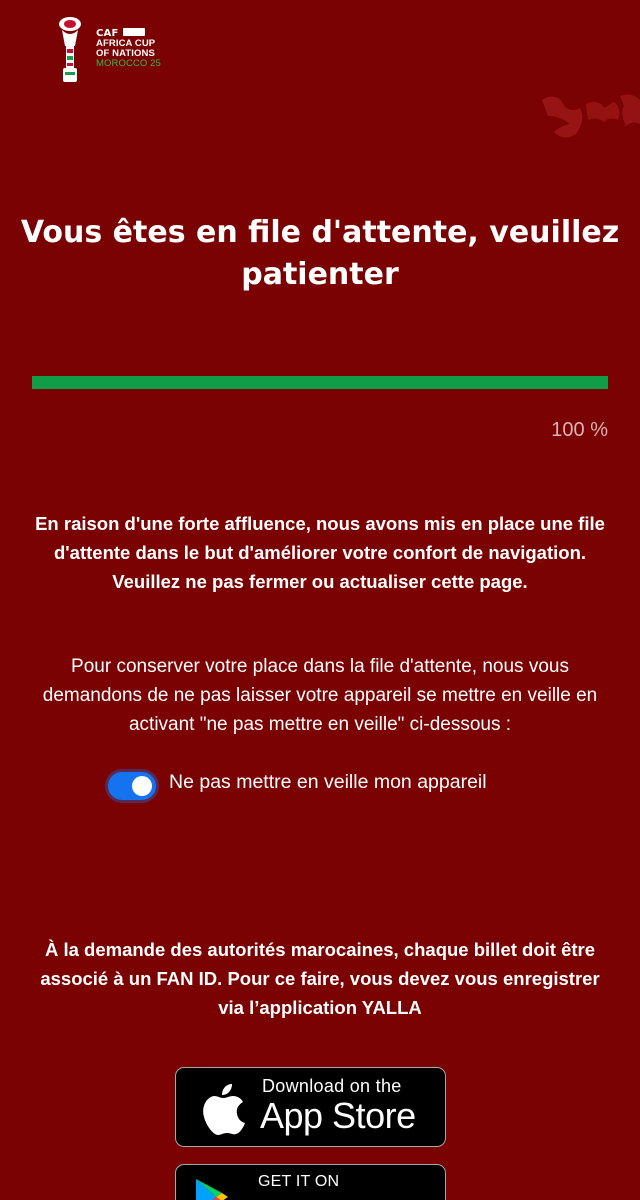  What do you see at coordinates (338, 1115) in the screenshot?
I see `app-store-label: App Store` at bounding box center [338, 1115].